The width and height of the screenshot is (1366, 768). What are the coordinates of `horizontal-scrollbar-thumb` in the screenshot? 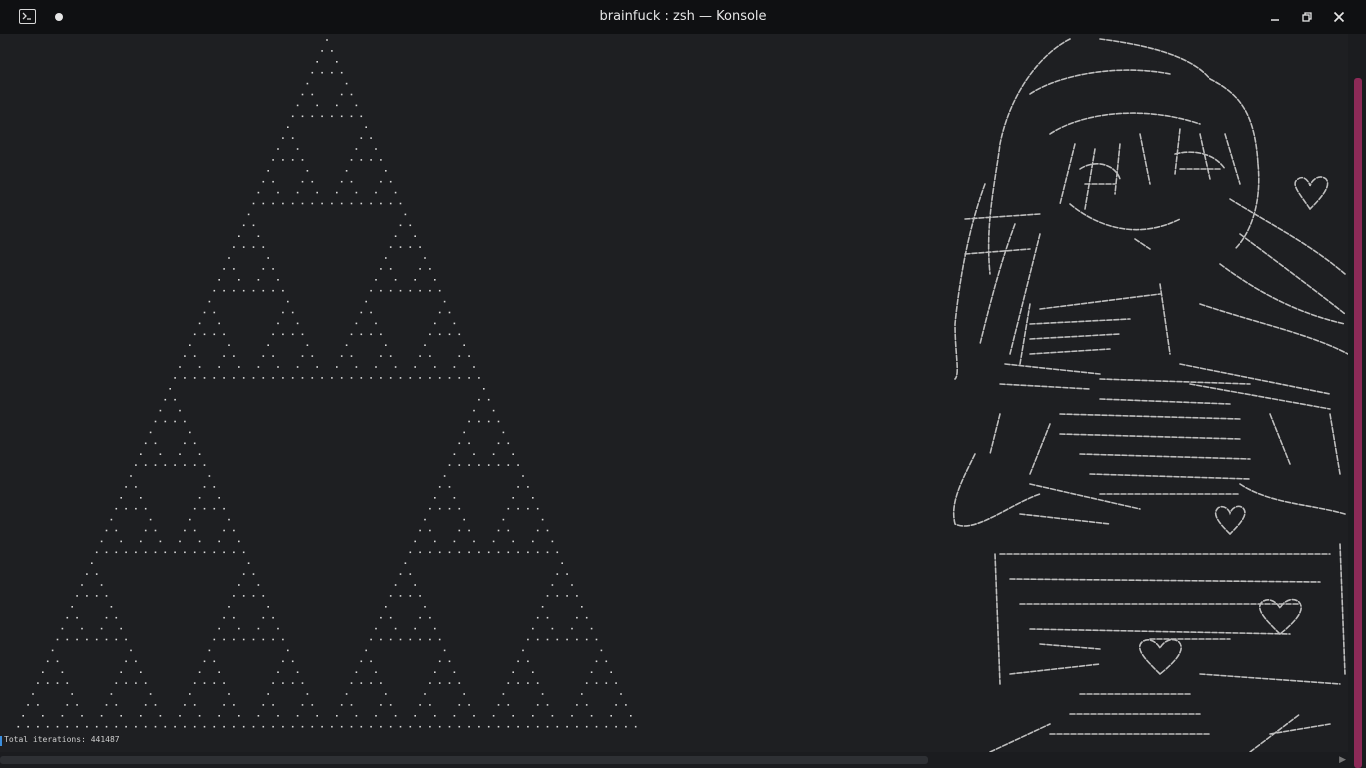 It's located at (464, 760).